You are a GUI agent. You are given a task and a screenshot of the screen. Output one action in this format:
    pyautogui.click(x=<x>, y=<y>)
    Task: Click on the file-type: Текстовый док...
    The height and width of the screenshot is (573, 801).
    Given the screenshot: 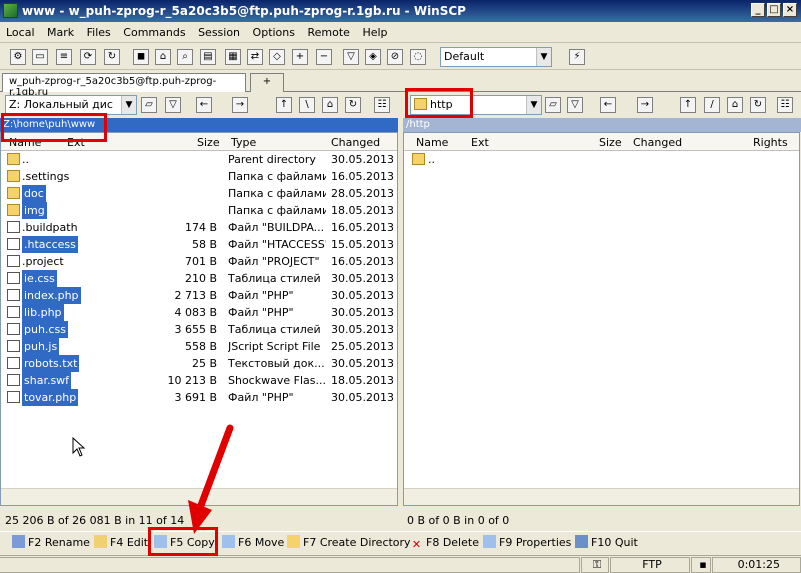 What is the action you would take?
    pyautogui.click(x=276, y=363)
    